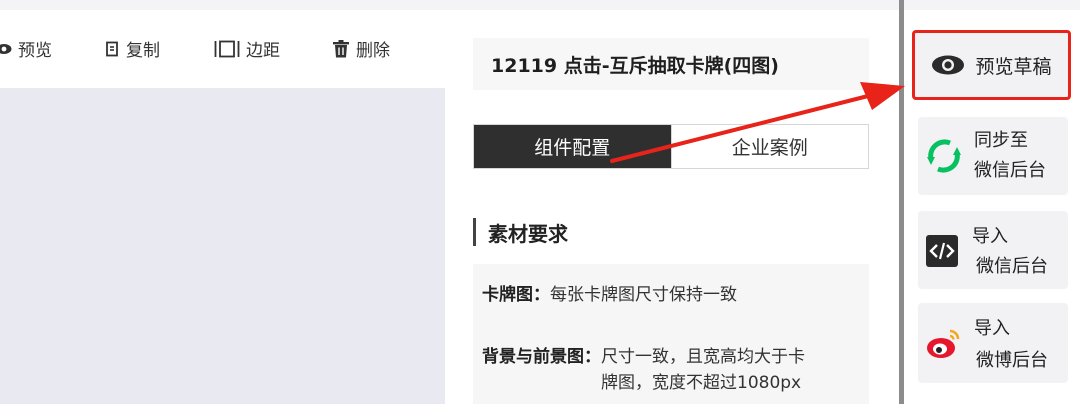 The image size is (1080, 404). Describe the element at coordinates (993, 156) in the screenshot. I see `sync-wechat-button: 同步至 微信后台` at that location.